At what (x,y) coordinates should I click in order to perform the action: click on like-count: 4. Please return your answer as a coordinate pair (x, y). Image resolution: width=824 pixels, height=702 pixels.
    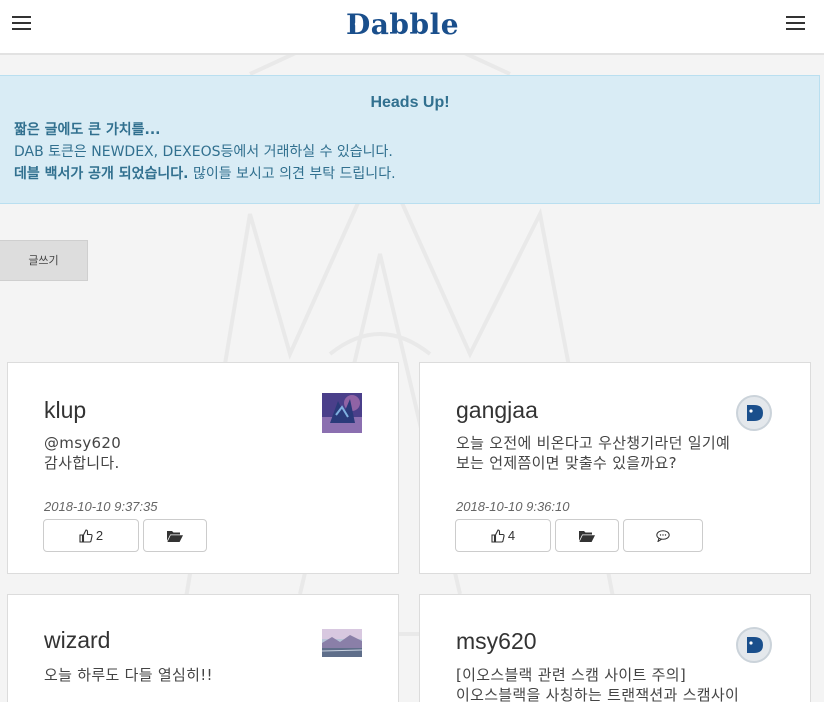
    Looking at the image, I should click on (511, 535).